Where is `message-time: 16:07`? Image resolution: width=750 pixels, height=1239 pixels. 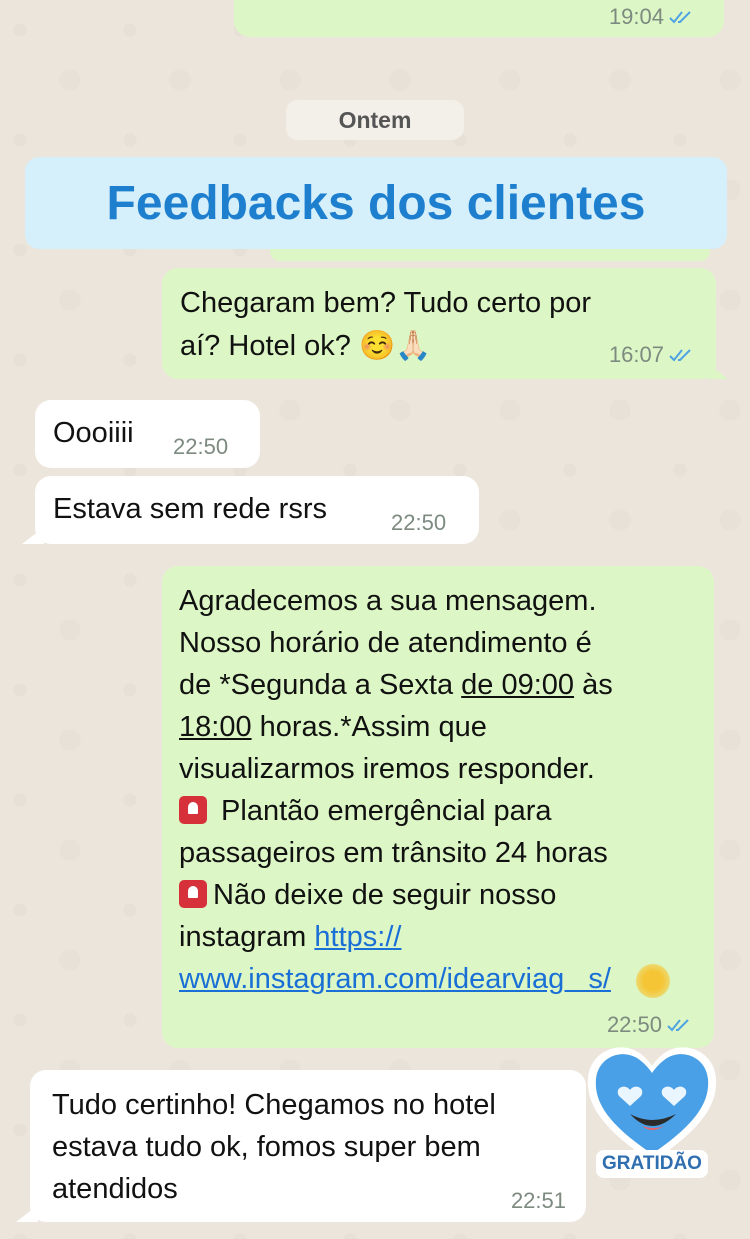
message-time: 16:07 is located at coordinates (636, 354).